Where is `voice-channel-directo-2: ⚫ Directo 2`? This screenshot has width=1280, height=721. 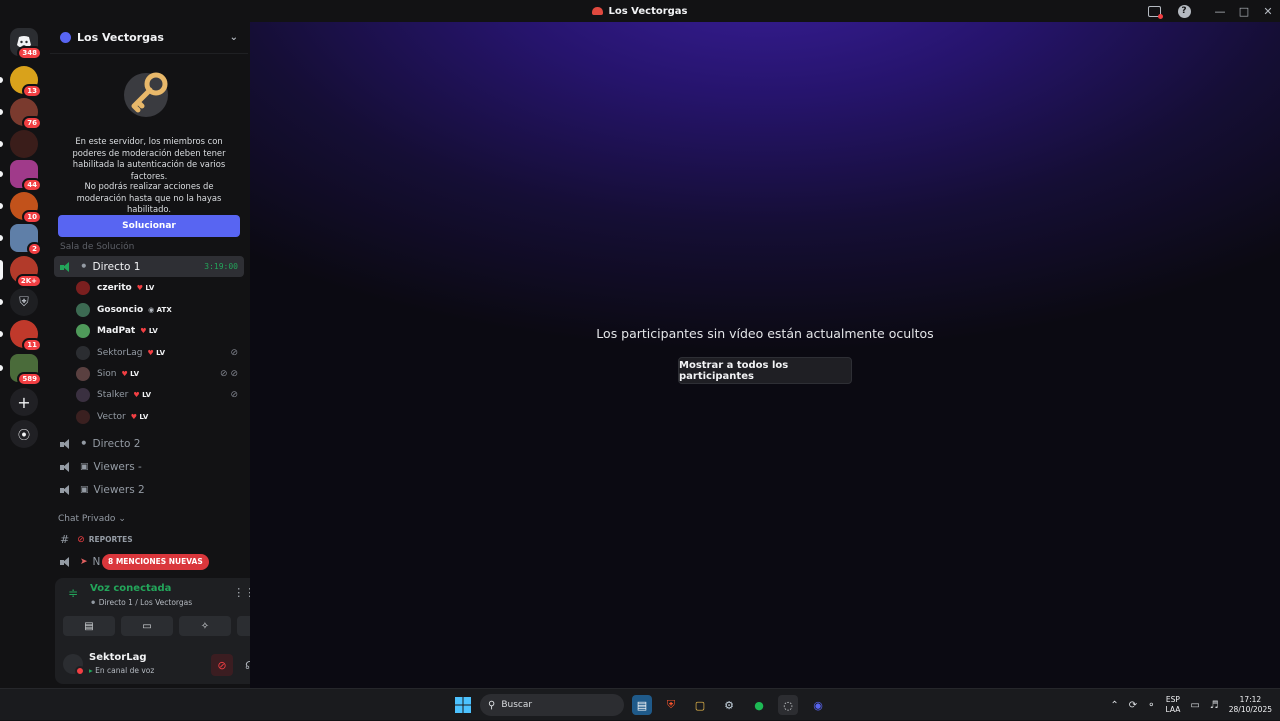 voice-channel-directo-2: ⚫ Directo 2 is located at coordinates (149, 443).